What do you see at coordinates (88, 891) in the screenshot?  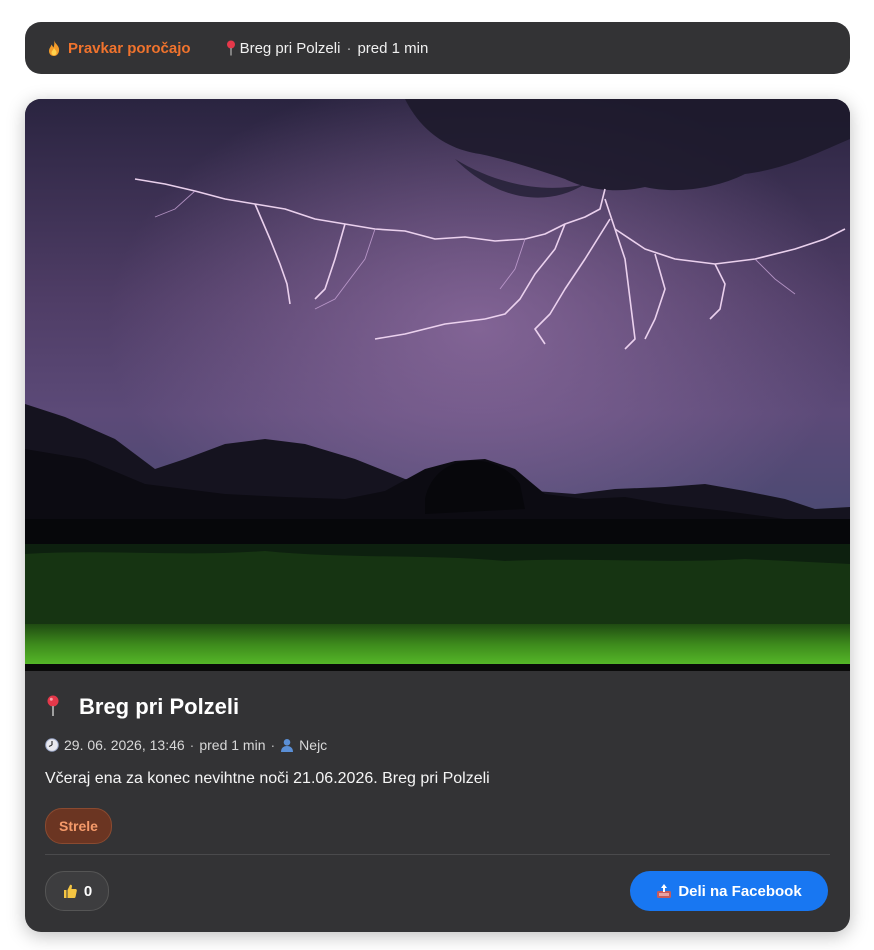 I see `like-count: 0` at bounding box center [88, 891].